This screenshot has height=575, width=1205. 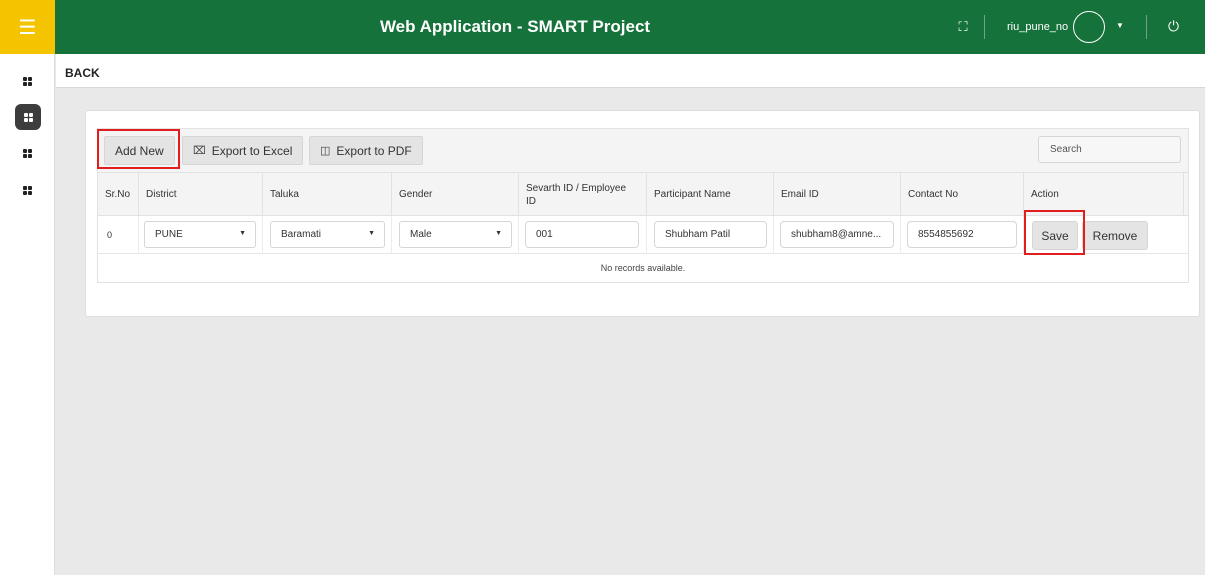 I want to click on contact-no-input: 8554855692, so click(x=962, y=234).